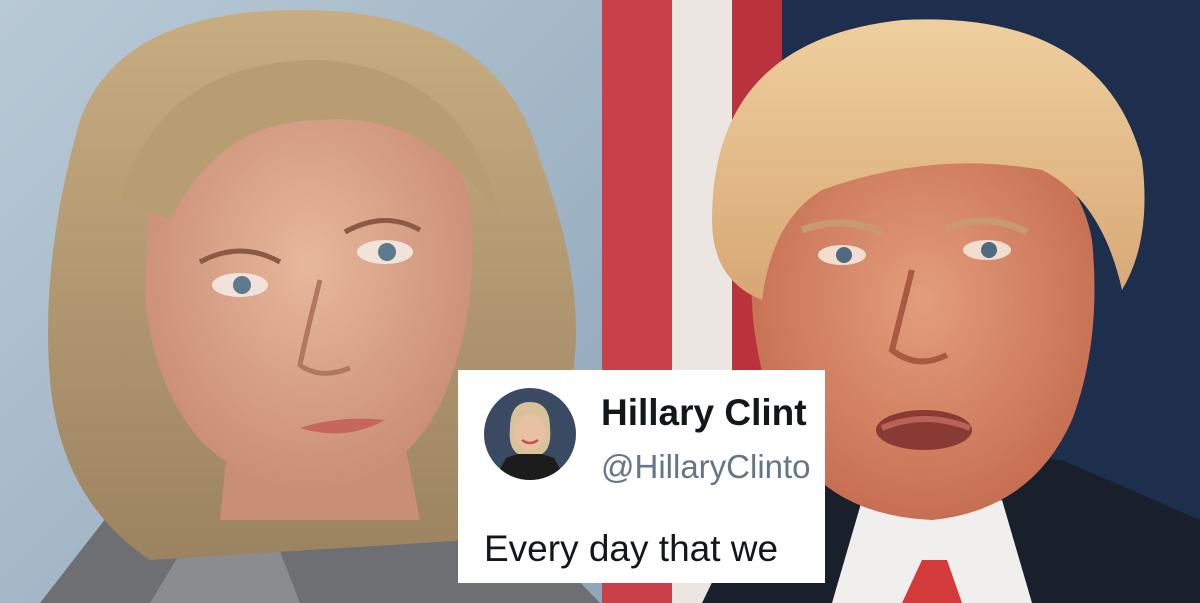 Image resolution: width=1200 pixels, height=603 pixels. Describe the element at coordinates (704, 413) in the screenshot. I see `tweet-author-name: Hillary Clint` at that location.